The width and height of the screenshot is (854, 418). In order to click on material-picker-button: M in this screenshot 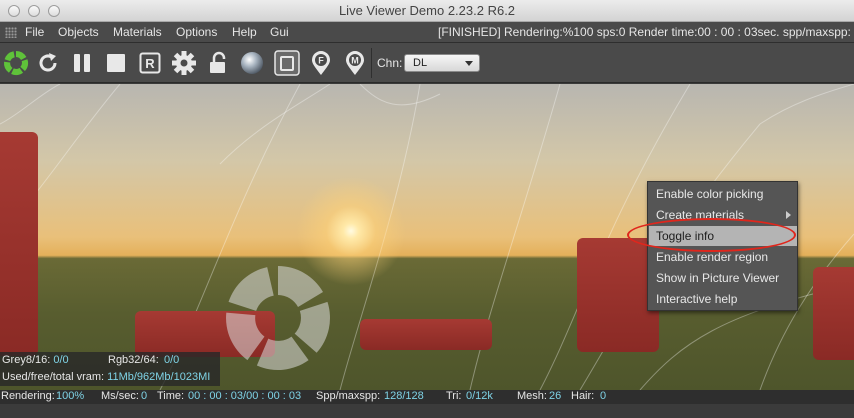, I will do `click(355, 63)`.